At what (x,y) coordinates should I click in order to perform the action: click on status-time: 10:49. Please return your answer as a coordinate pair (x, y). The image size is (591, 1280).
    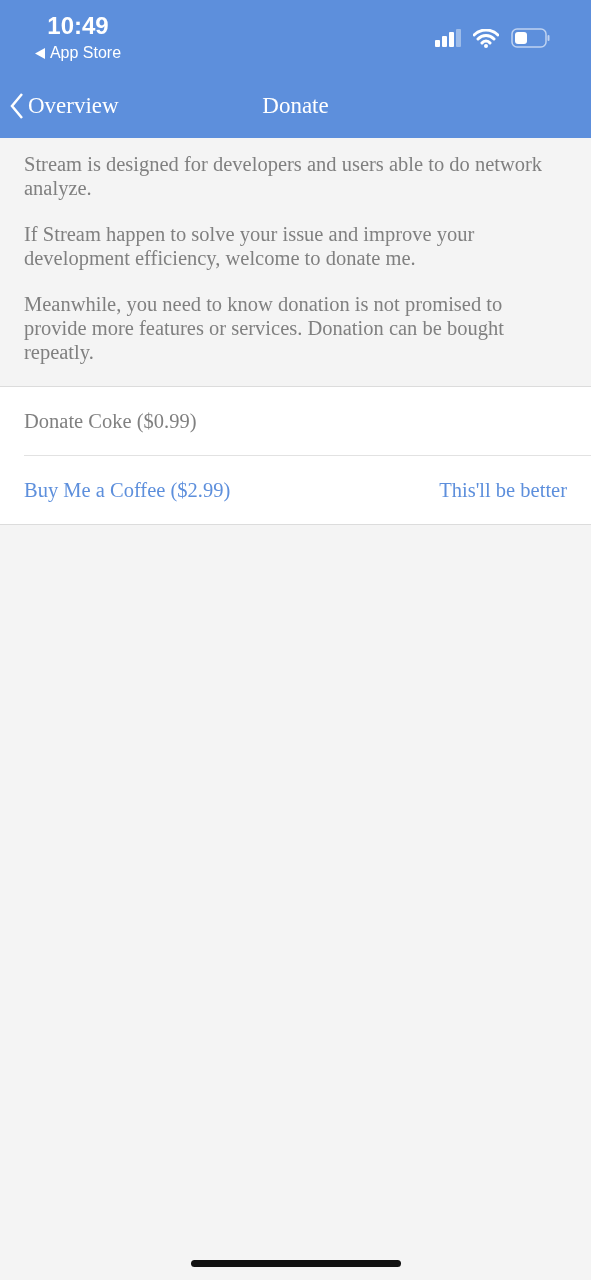
    Looking at the image, I should click on (78, 26).